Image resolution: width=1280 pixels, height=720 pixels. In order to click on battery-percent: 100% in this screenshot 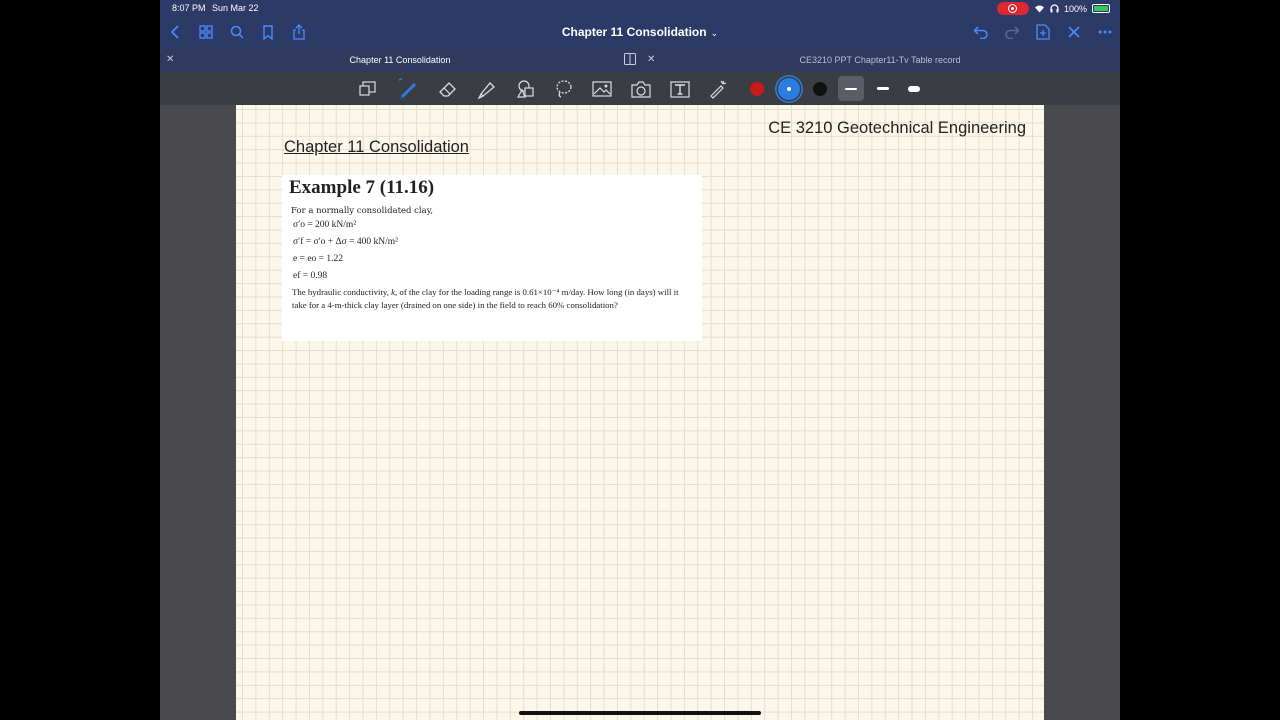, I will do `click(1075, 8)`.